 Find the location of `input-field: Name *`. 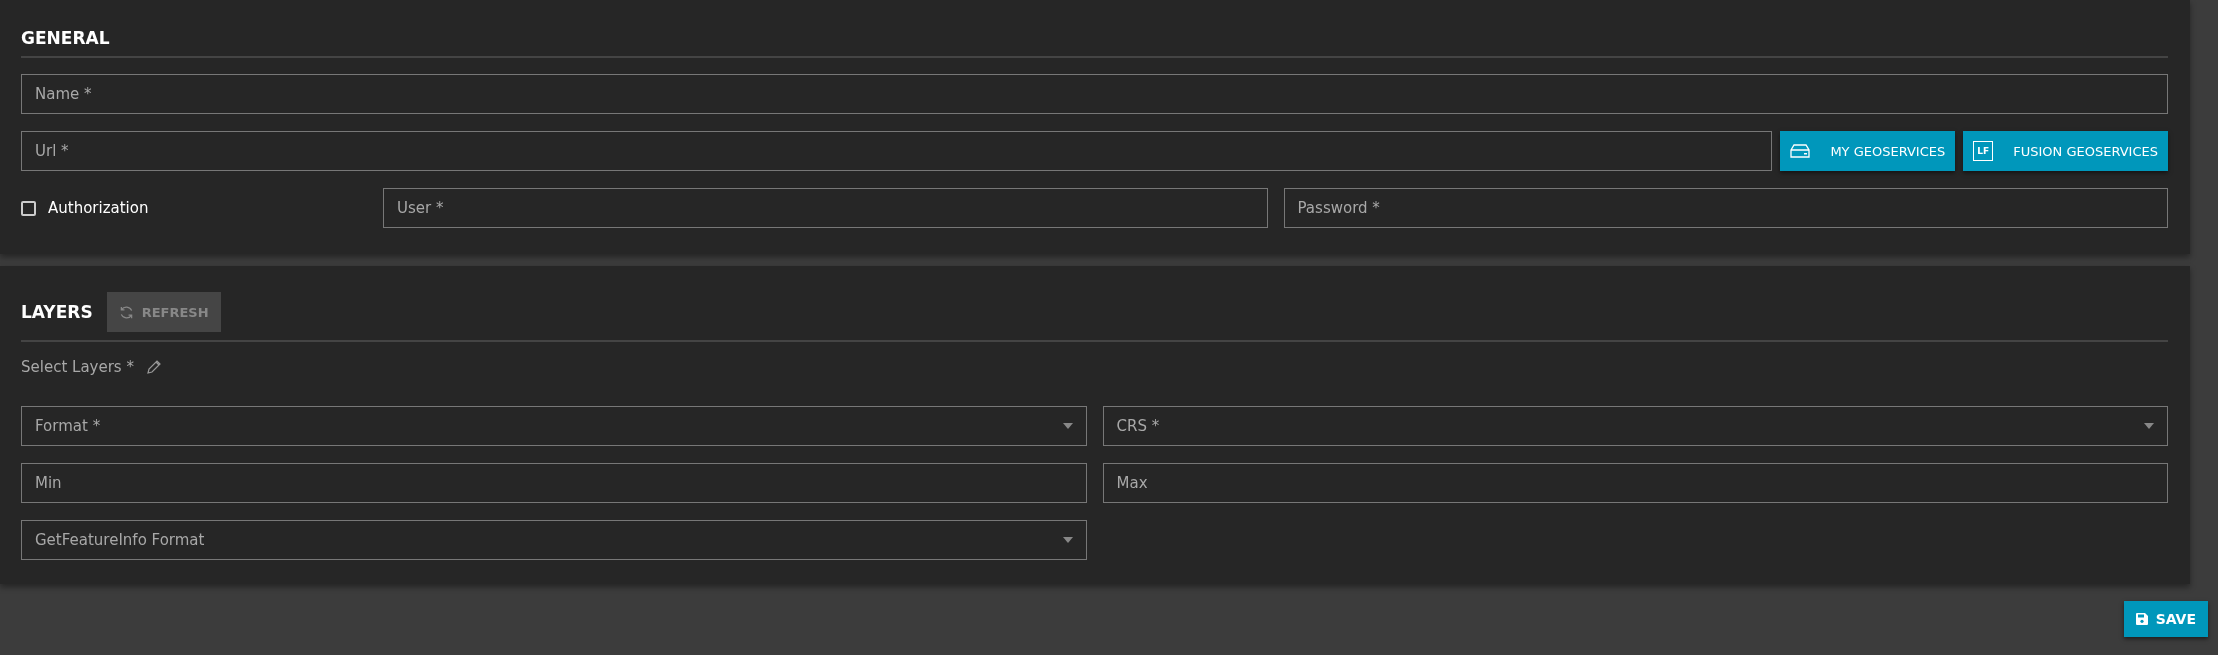

input-field: Name * is located at coordinates (1094, 94).